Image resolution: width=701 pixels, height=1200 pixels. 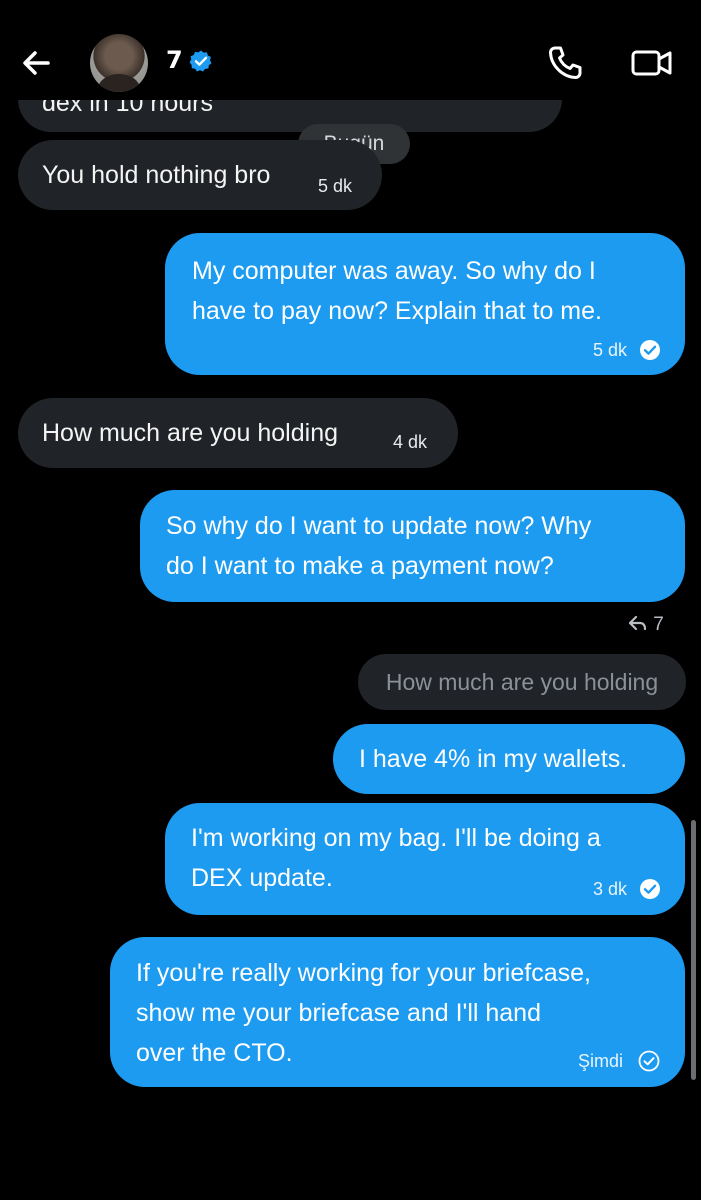 I want to click on avatar, so click(x=119, y=63).